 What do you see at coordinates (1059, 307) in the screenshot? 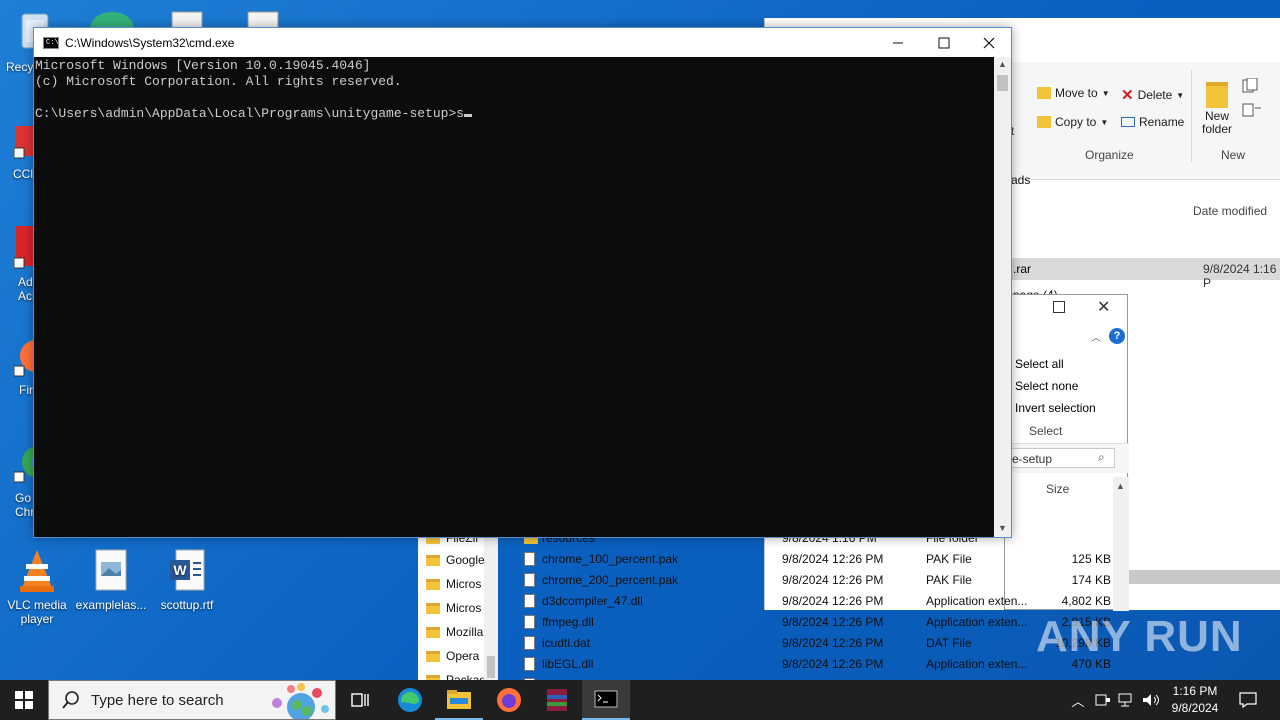
I see `maximize-icon` at bounding box center [1059, 307].